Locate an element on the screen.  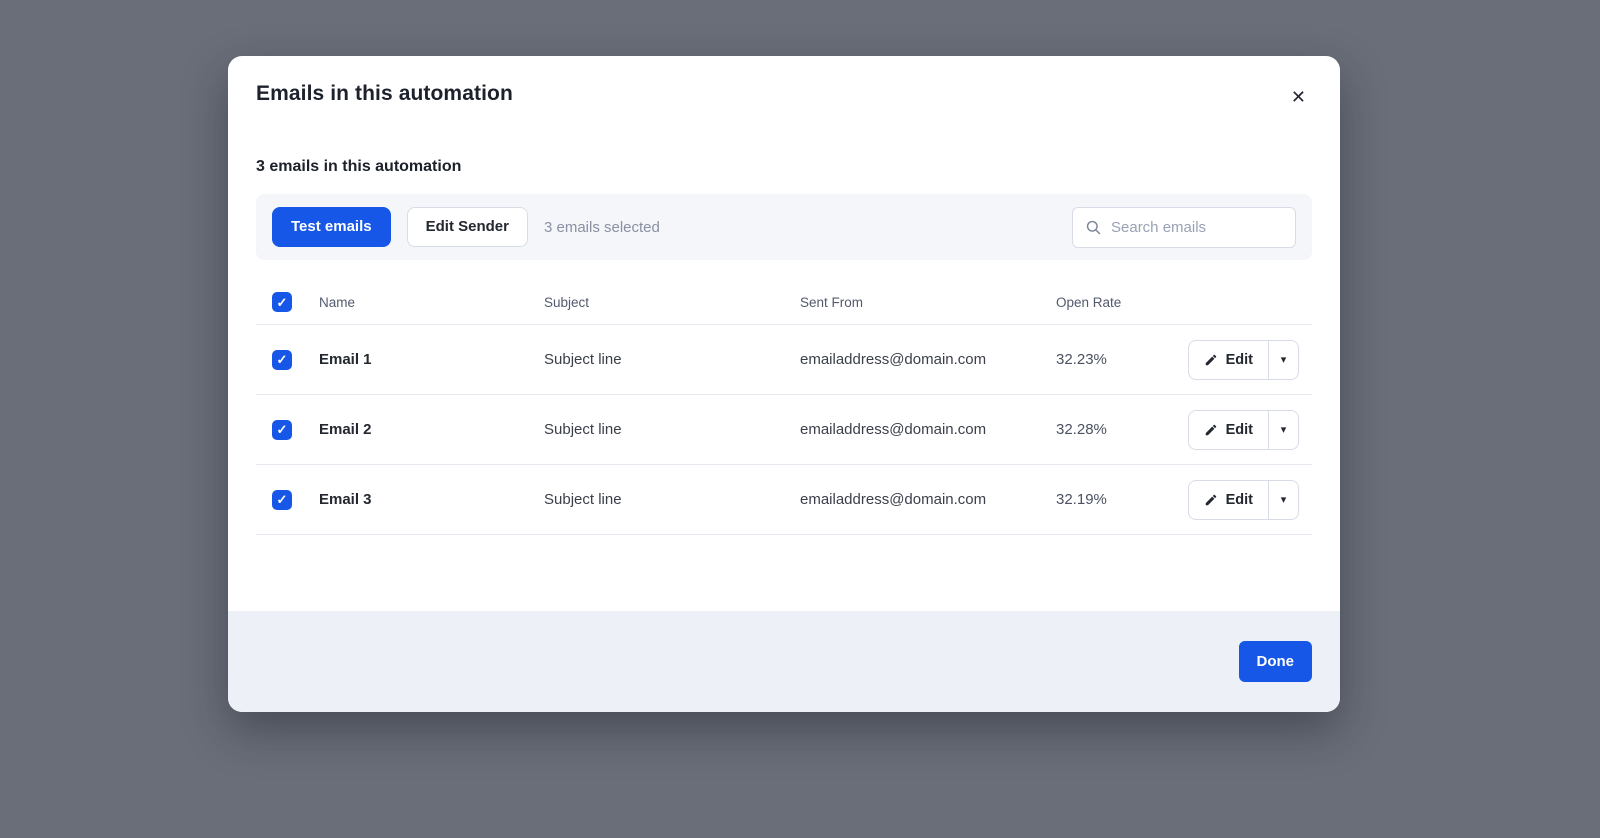
search-emails-input is located at coordinates (1197, 227).